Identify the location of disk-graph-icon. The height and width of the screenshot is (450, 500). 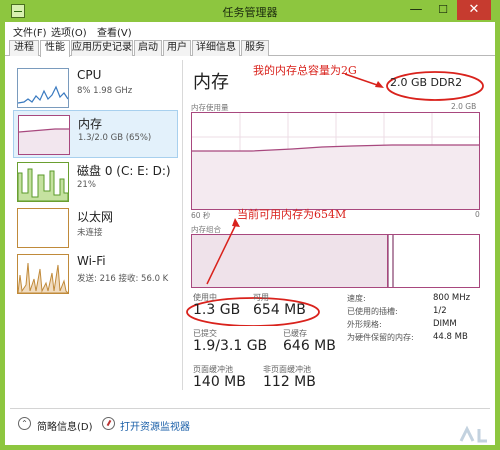
(43, 182).